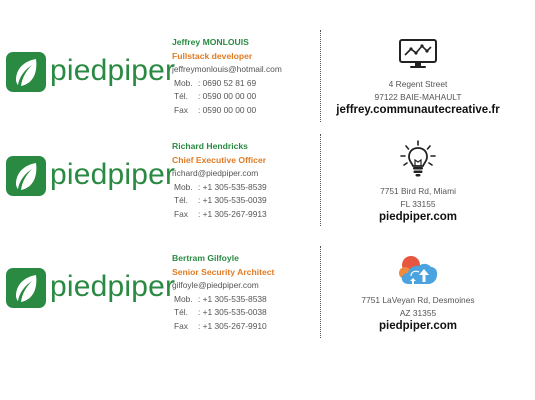 The height and width of the screenshot is (400, 535). Describe the element at coordinates (210, 146) in the screenshot. I see `person-name: Richard Hendricks` at that location.